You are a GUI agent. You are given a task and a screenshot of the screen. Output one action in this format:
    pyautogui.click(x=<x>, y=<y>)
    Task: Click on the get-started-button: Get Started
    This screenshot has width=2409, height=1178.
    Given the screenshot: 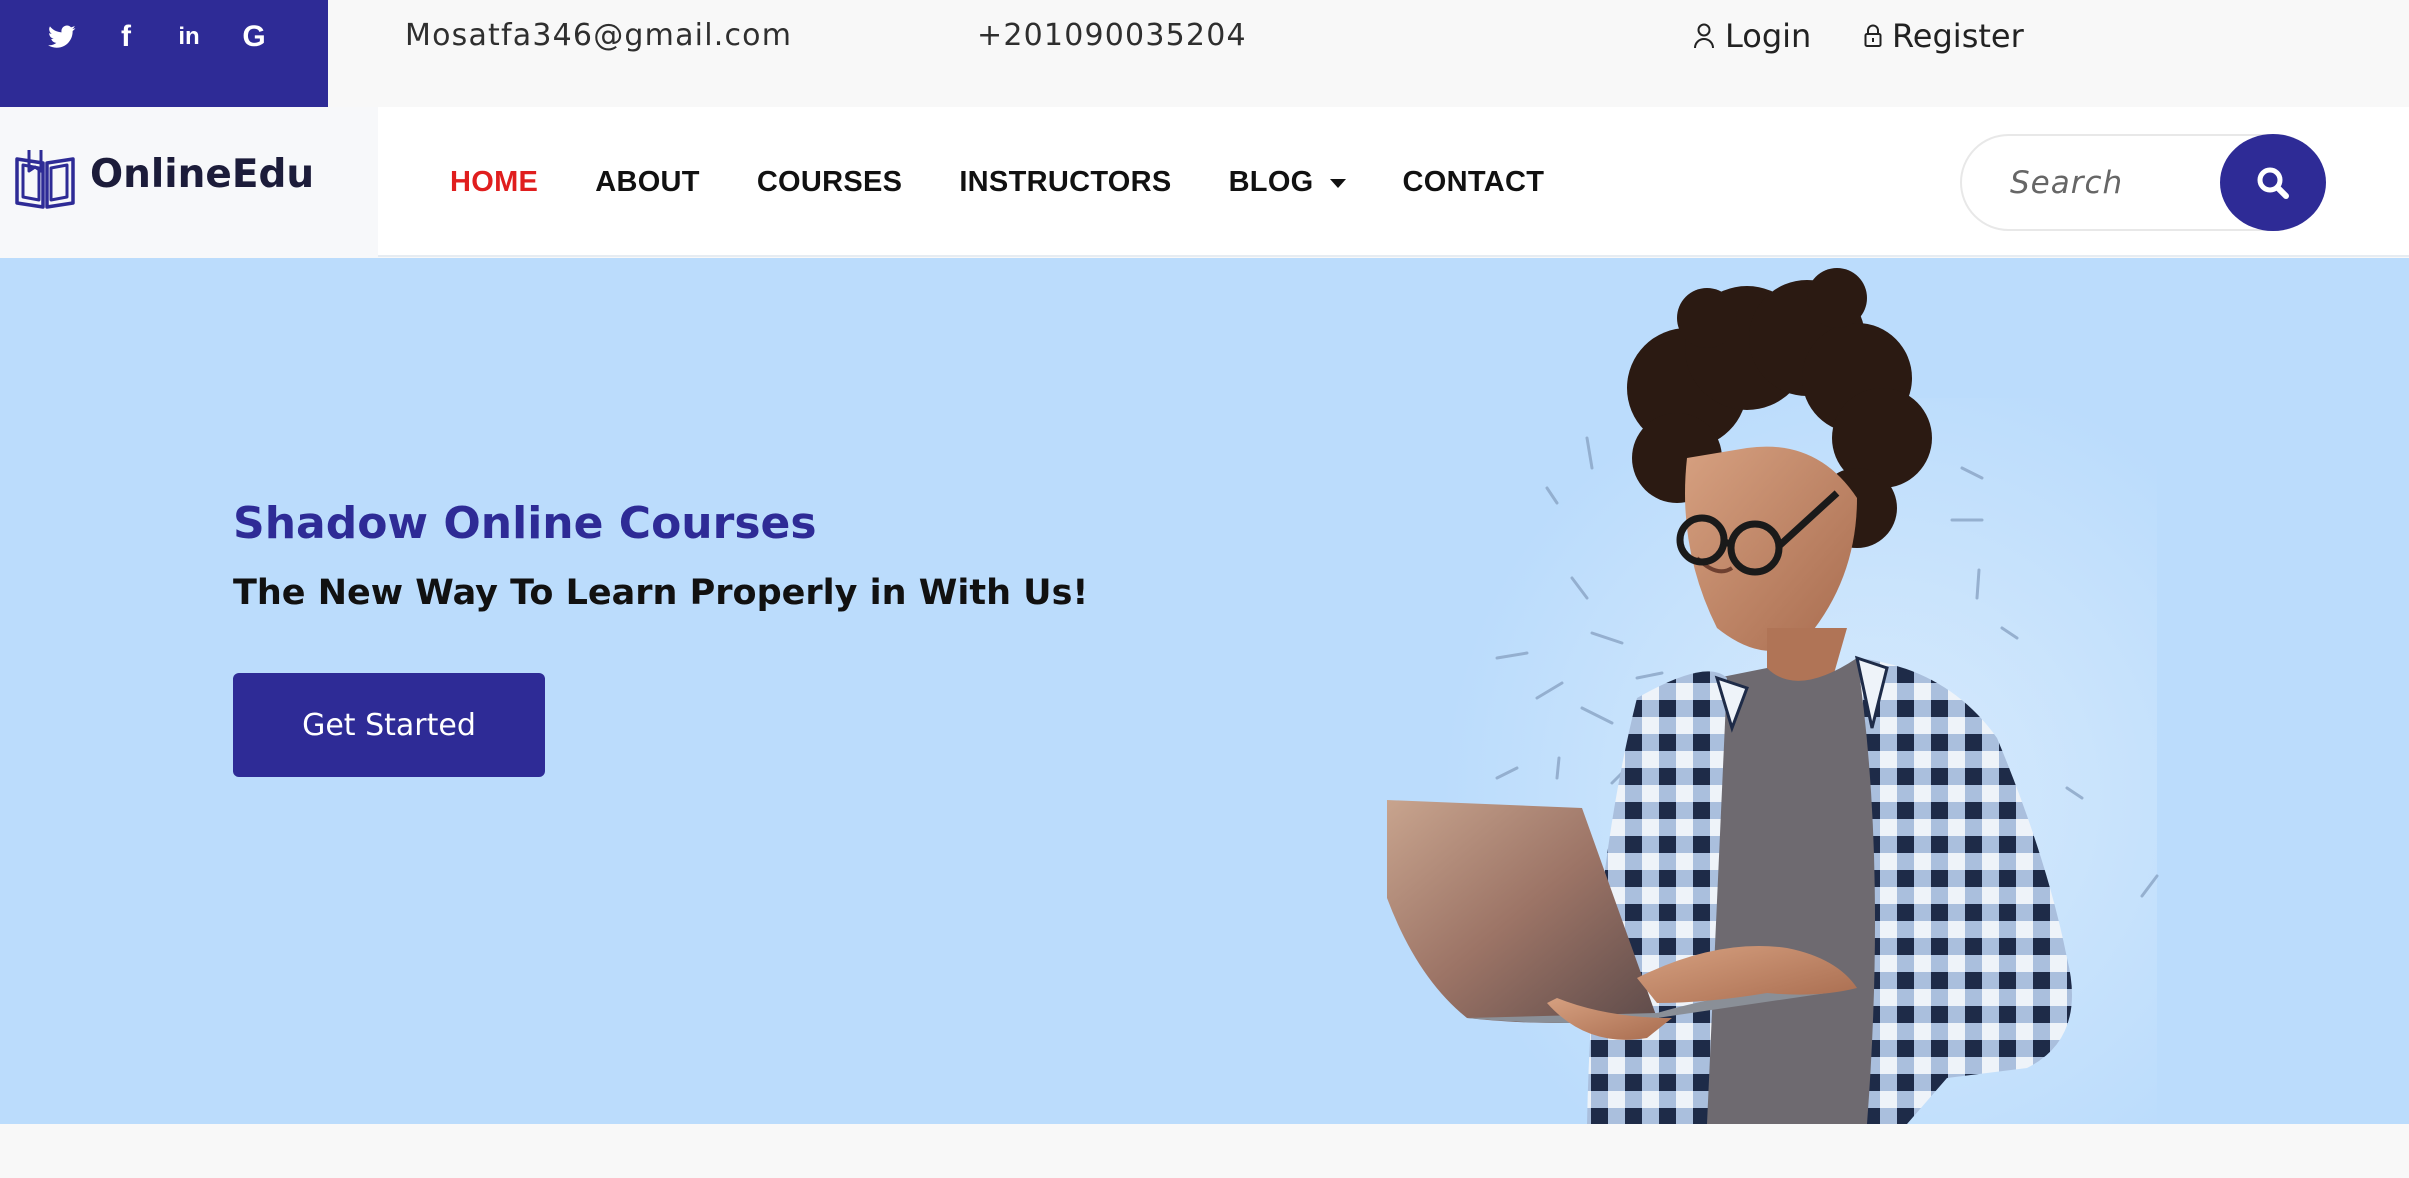 What is the action you would take?
    pyautogui.click(x=389, y=725)
    